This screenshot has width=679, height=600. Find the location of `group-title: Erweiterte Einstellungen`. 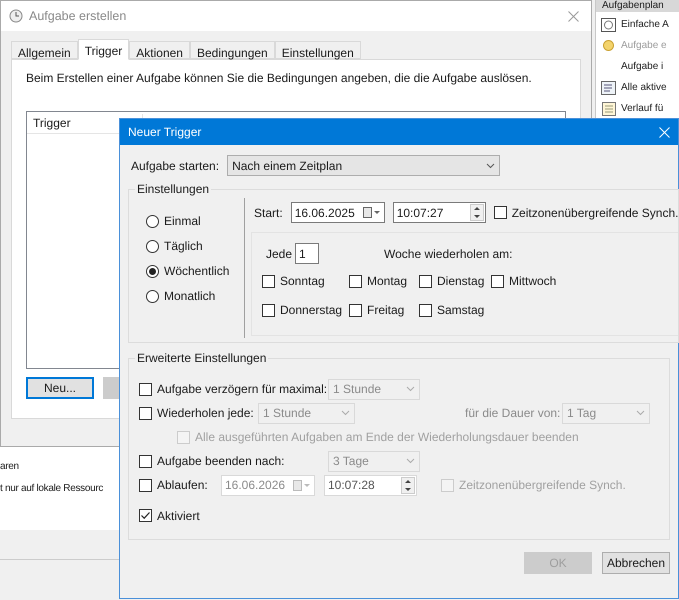

group-title: Erweiterte Einstellungen is located at coordinates (202, 358).